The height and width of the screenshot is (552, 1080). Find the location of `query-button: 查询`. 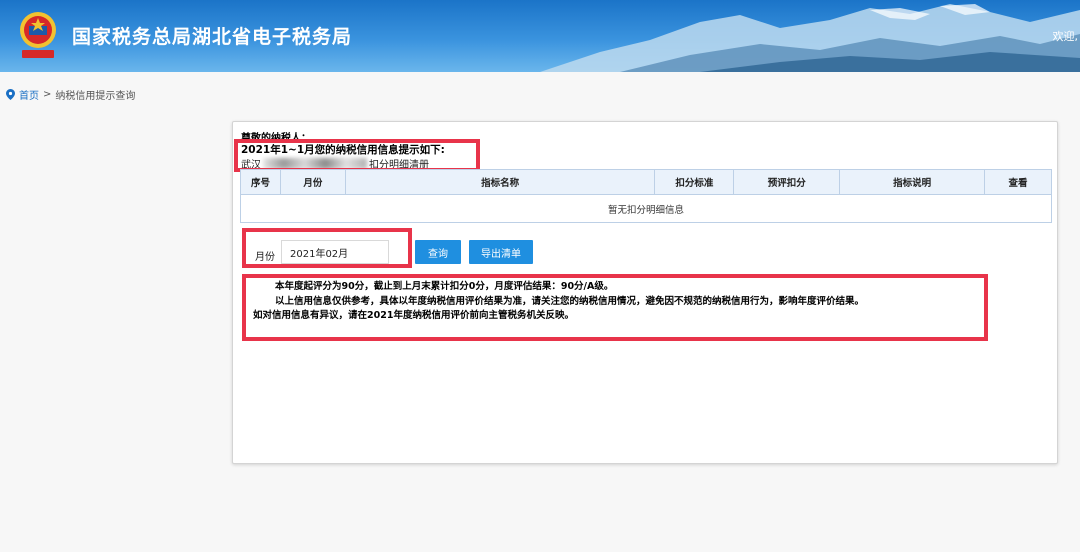

query-button: 查询 is located at coordinates (438, 252).